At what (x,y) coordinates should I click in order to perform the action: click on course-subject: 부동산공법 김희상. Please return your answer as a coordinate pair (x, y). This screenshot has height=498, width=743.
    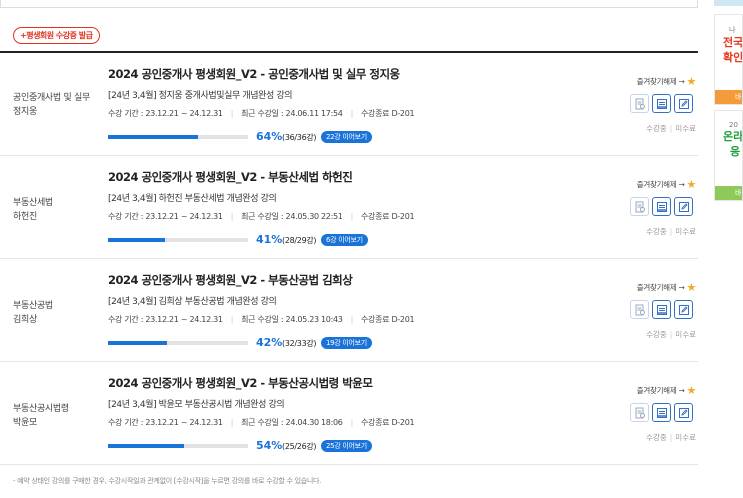
    Looking at the image, I should click on (33, 313).